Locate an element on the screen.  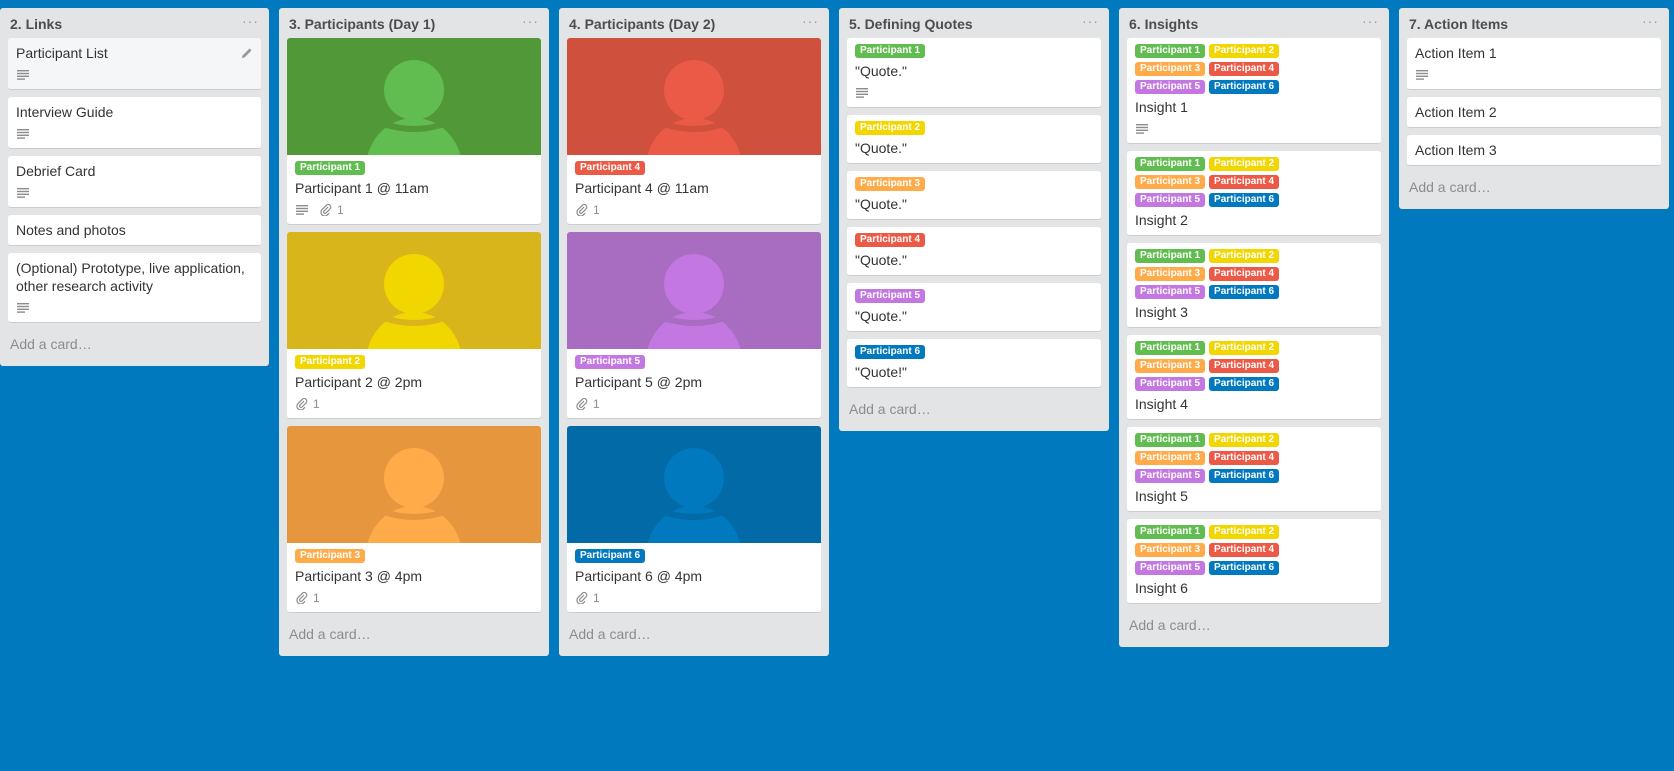
card-participant-2: Participant 2 Participant 2 @ 2pm 1 is located at coordinates (414, 325).